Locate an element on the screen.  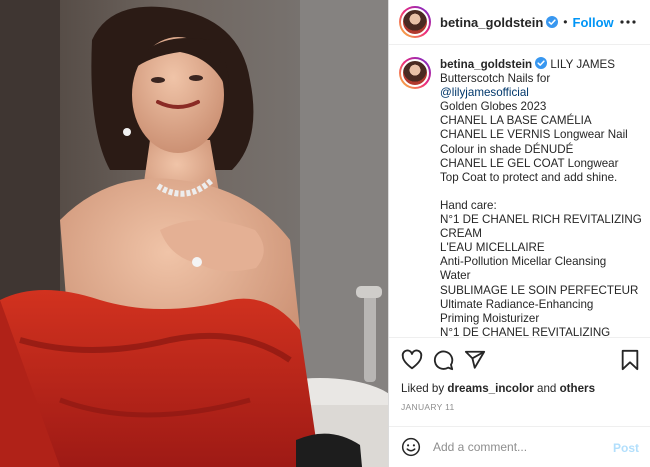
likes-summary: Liked by dreams_incolor and others is located at coordinates (498, 388).